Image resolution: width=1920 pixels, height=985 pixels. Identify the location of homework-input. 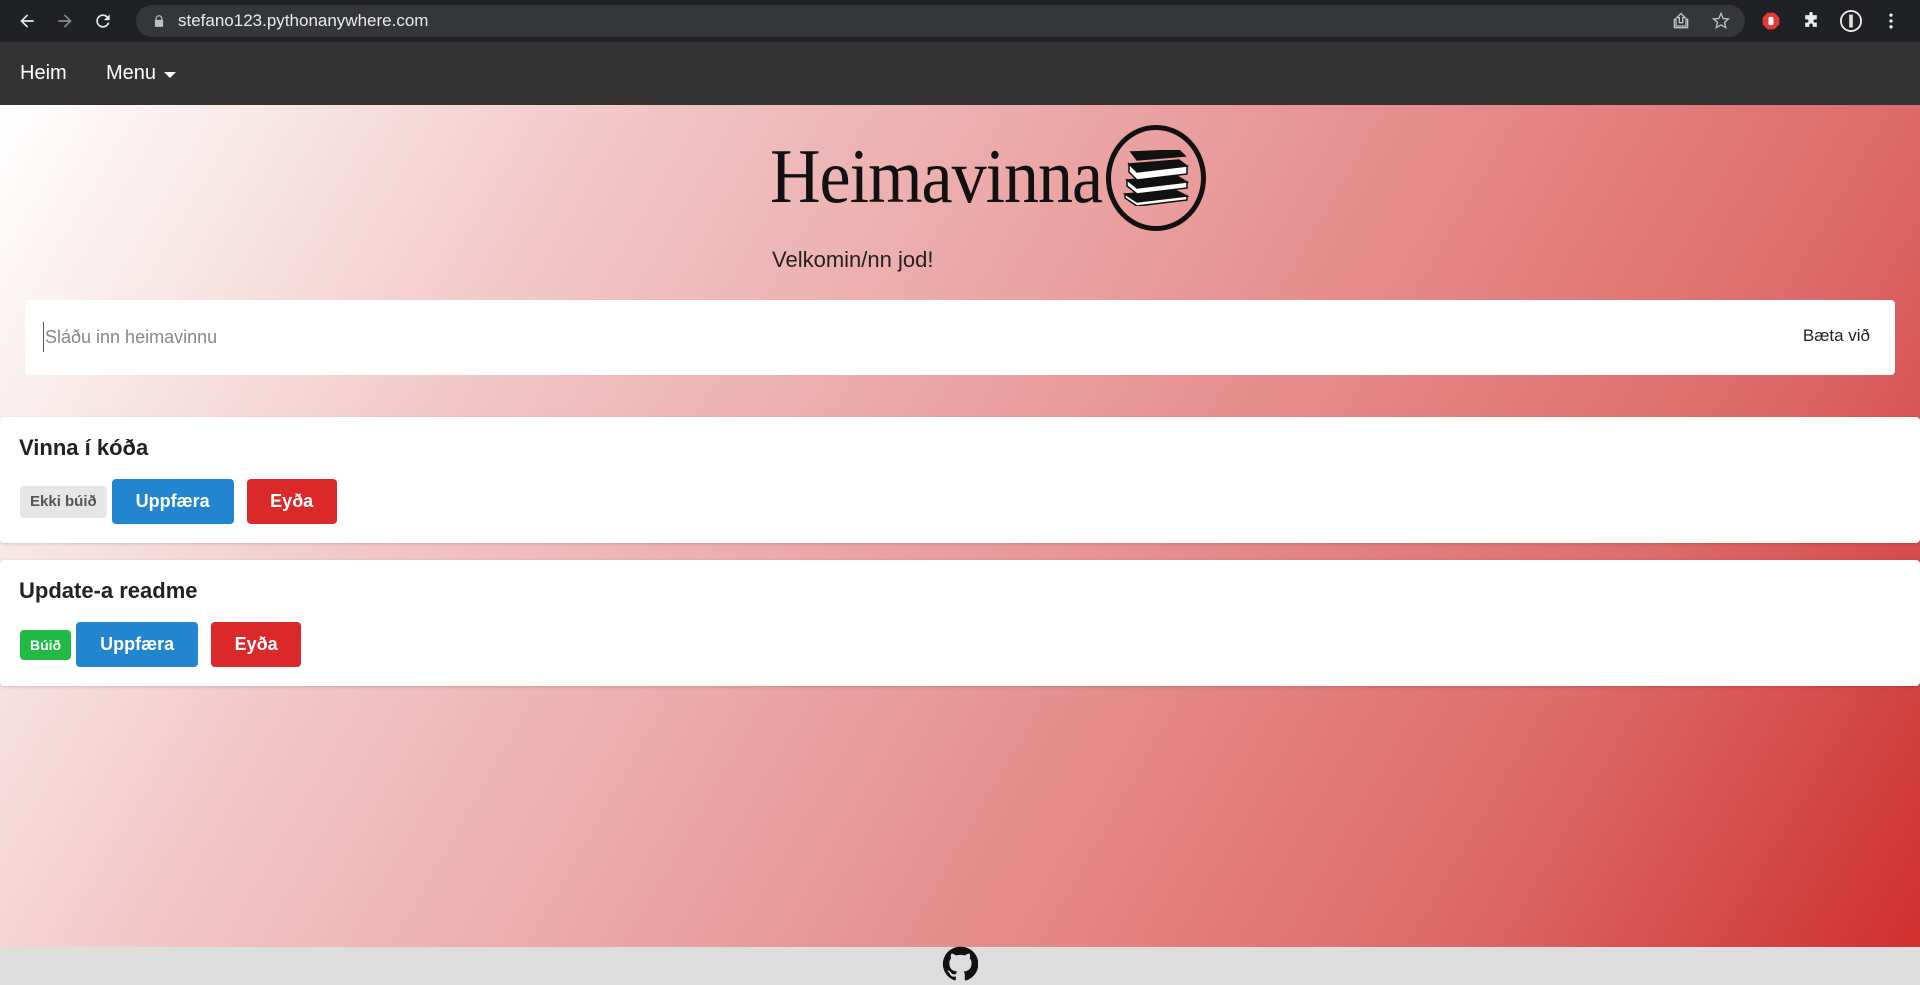
(893, 337).